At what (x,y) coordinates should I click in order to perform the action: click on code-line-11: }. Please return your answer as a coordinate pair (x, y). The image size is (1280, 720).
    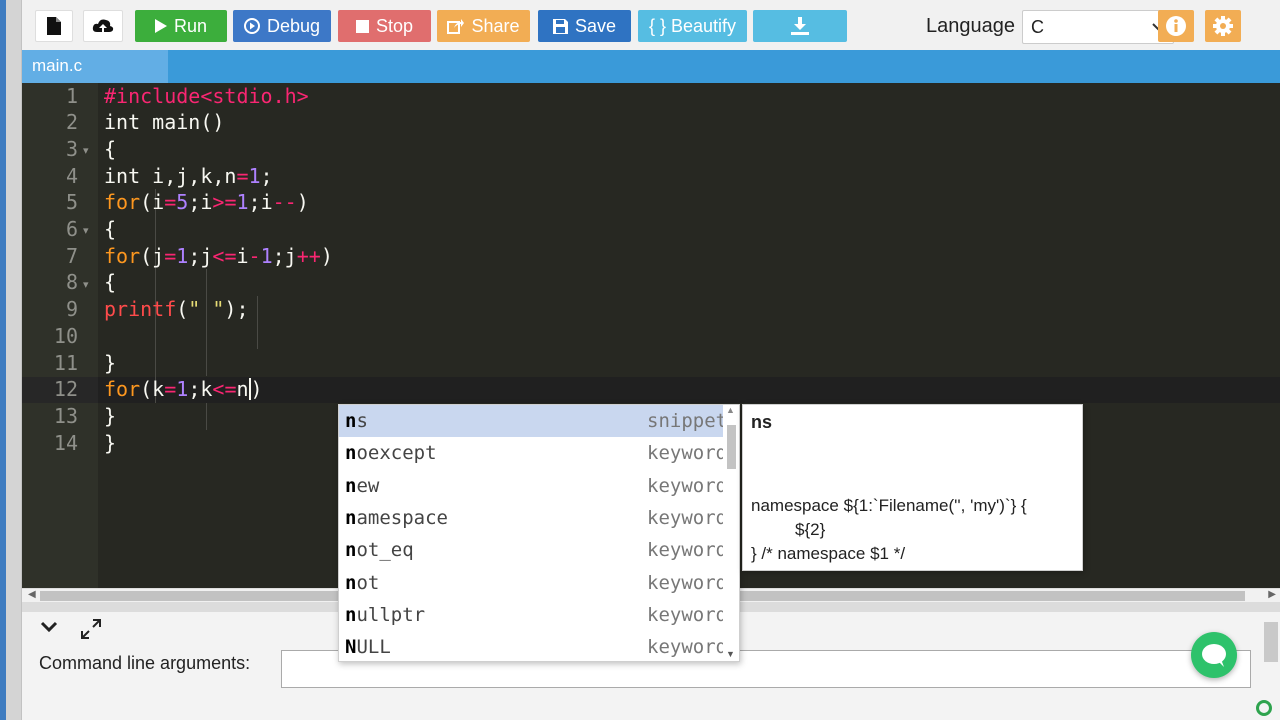
    Looking at the image, I should click on (110, 363).